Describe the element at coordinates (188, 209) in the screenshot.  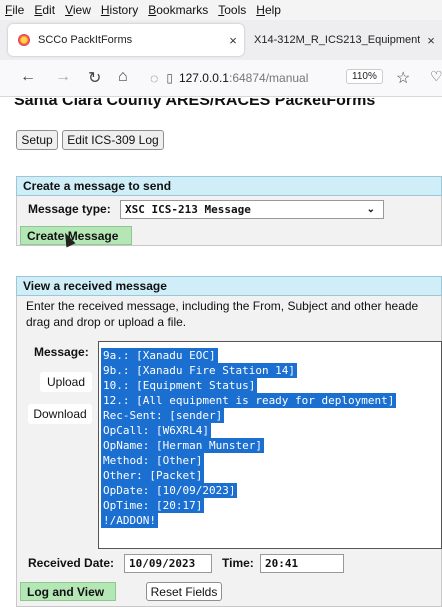
I see `message-type-value: XSC ICS-213 Message` at that location.